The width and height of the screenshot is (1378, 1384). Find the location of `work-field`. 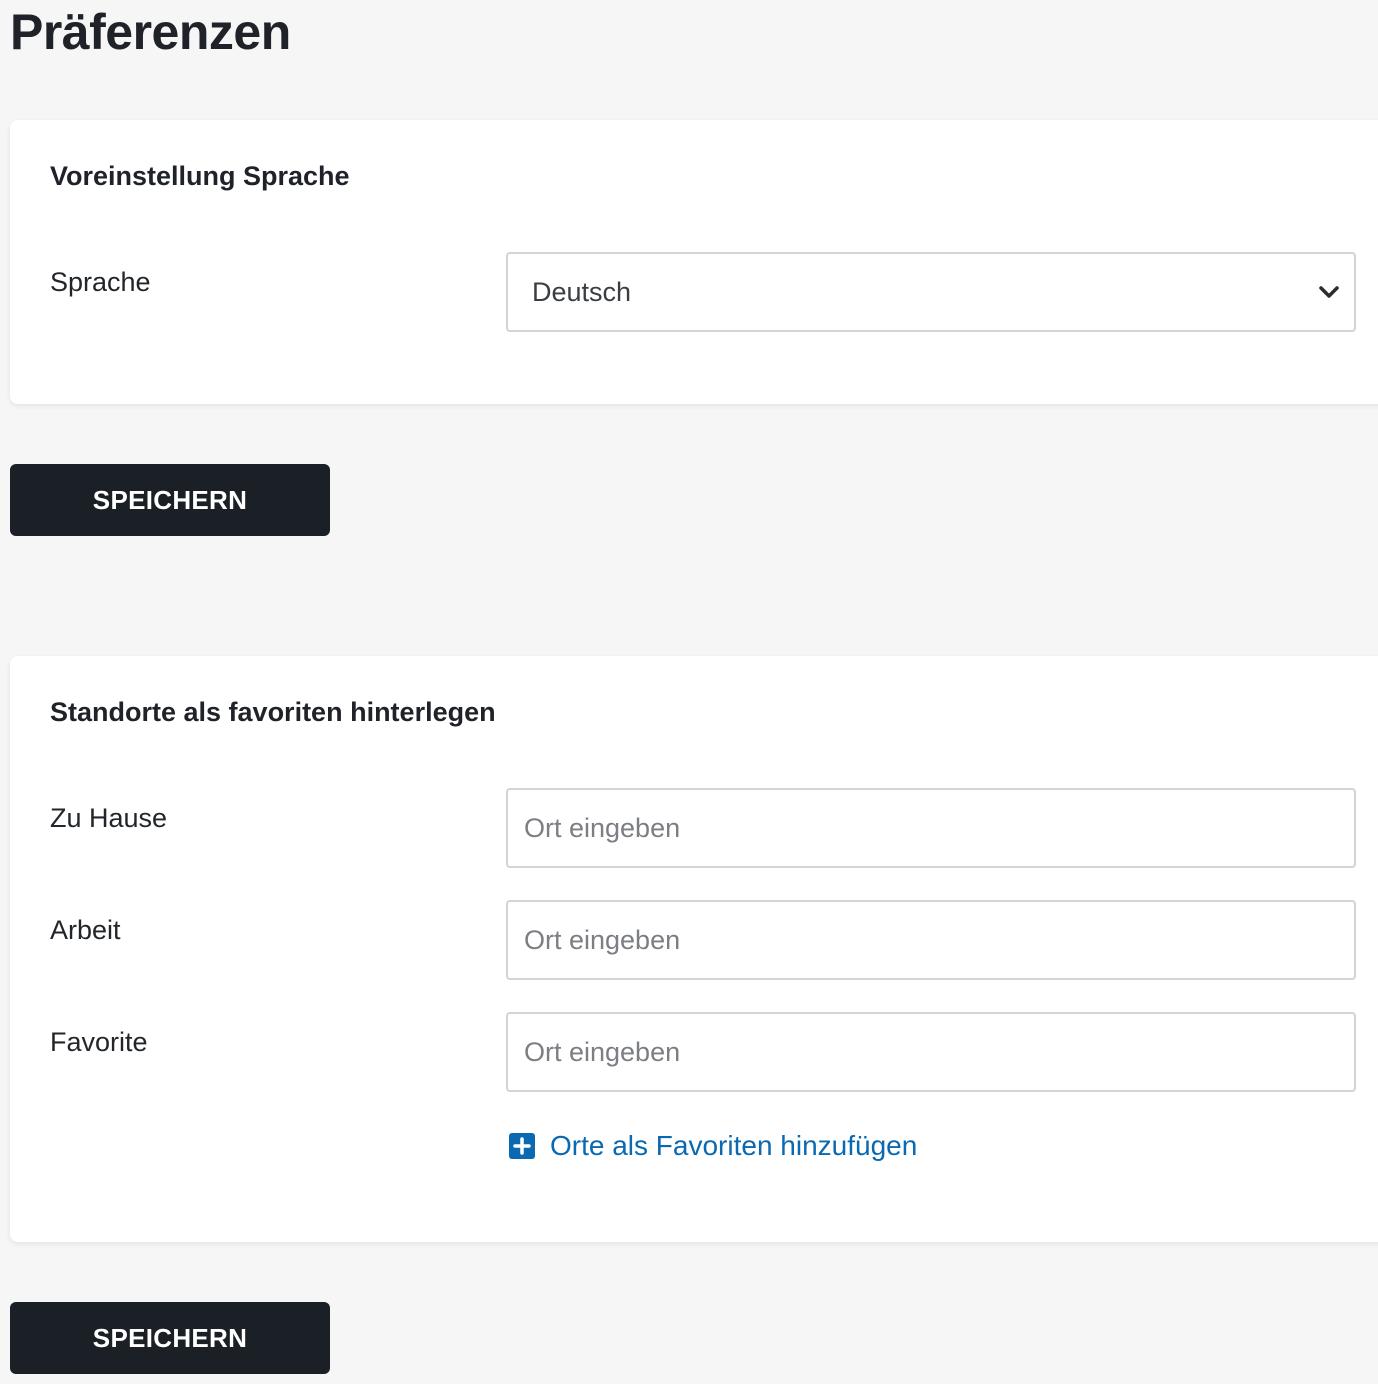

work-field is located at coordinates (931, 940).